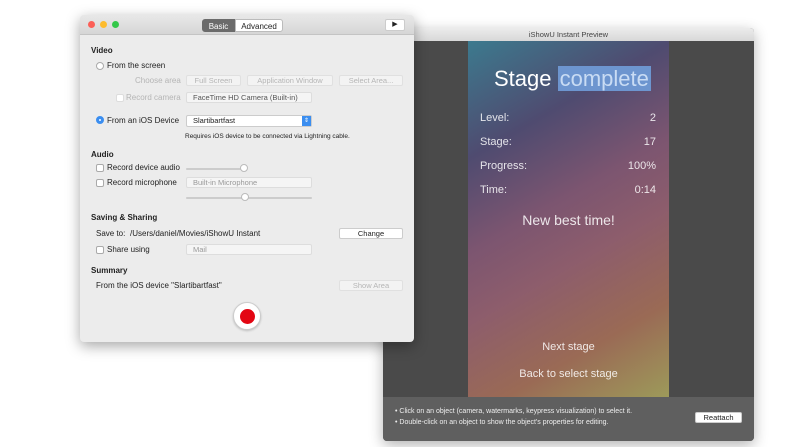  What do you see at coordinates (259, 25) in the screenshot?
I see `tab-advanced: Advanced` at bounding box center [259, 25].